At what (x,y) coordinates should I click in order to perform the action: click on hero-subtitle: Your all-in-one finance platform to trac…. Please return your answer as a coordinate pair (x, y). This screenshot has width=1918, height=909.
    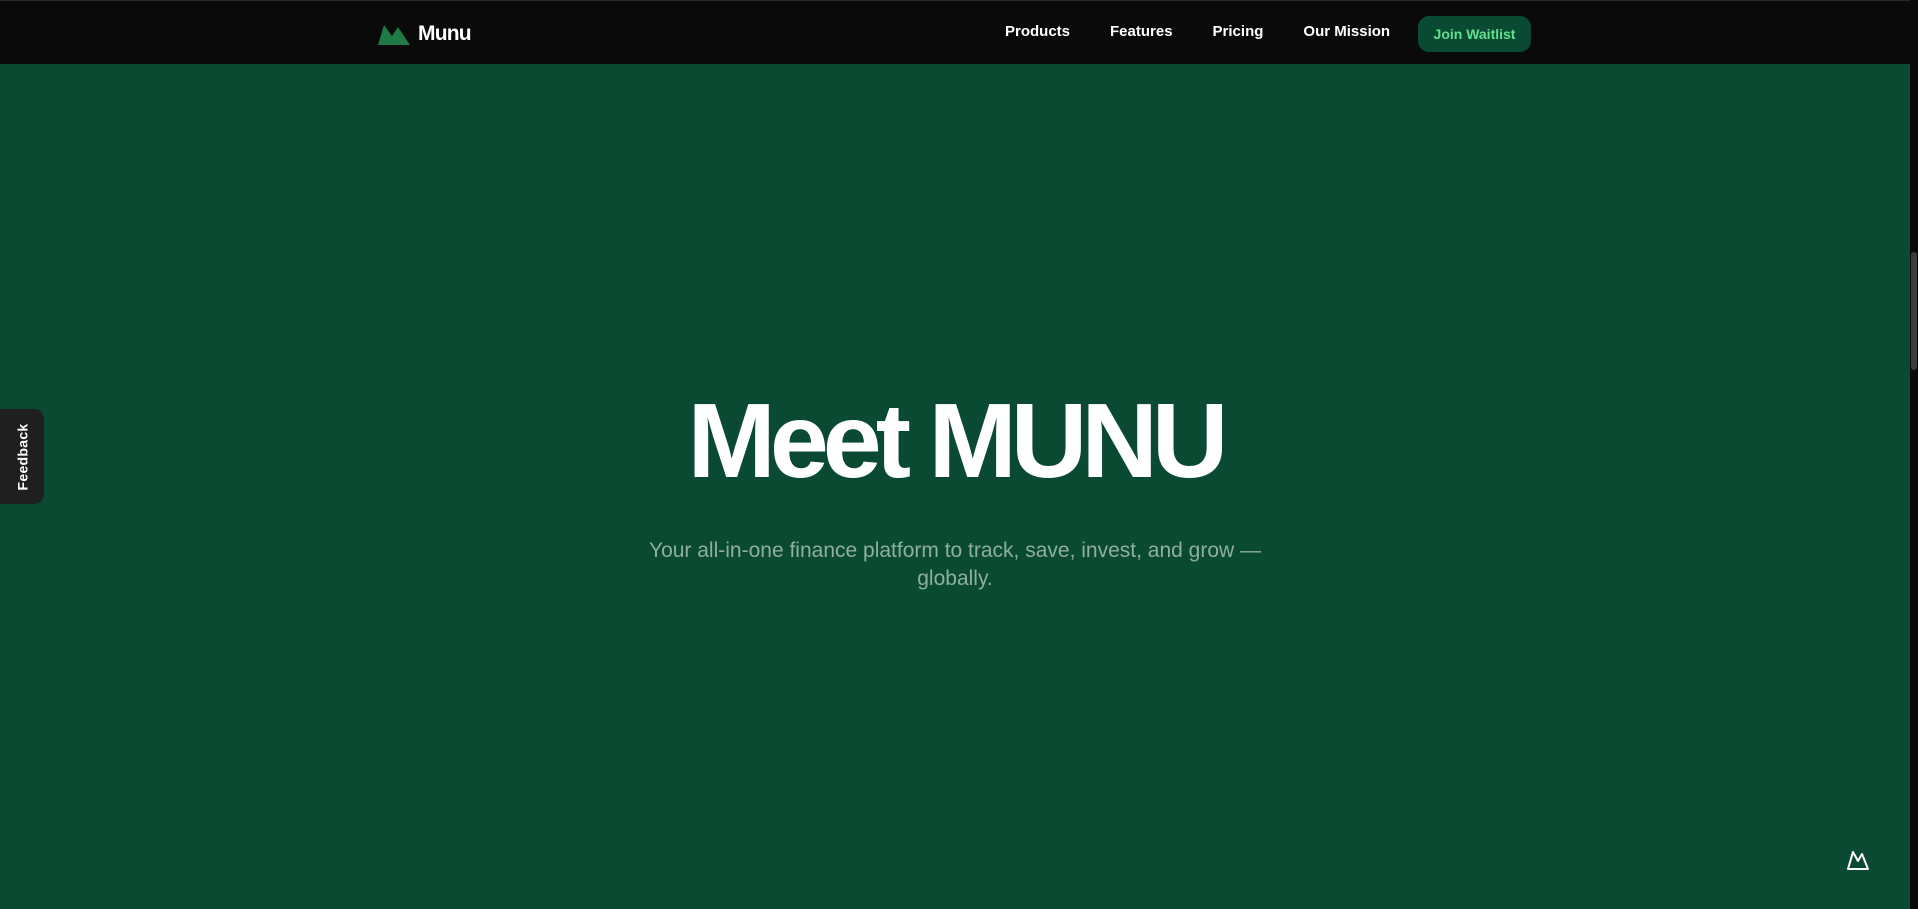
    Looking at the image, I should click on (955, 564).